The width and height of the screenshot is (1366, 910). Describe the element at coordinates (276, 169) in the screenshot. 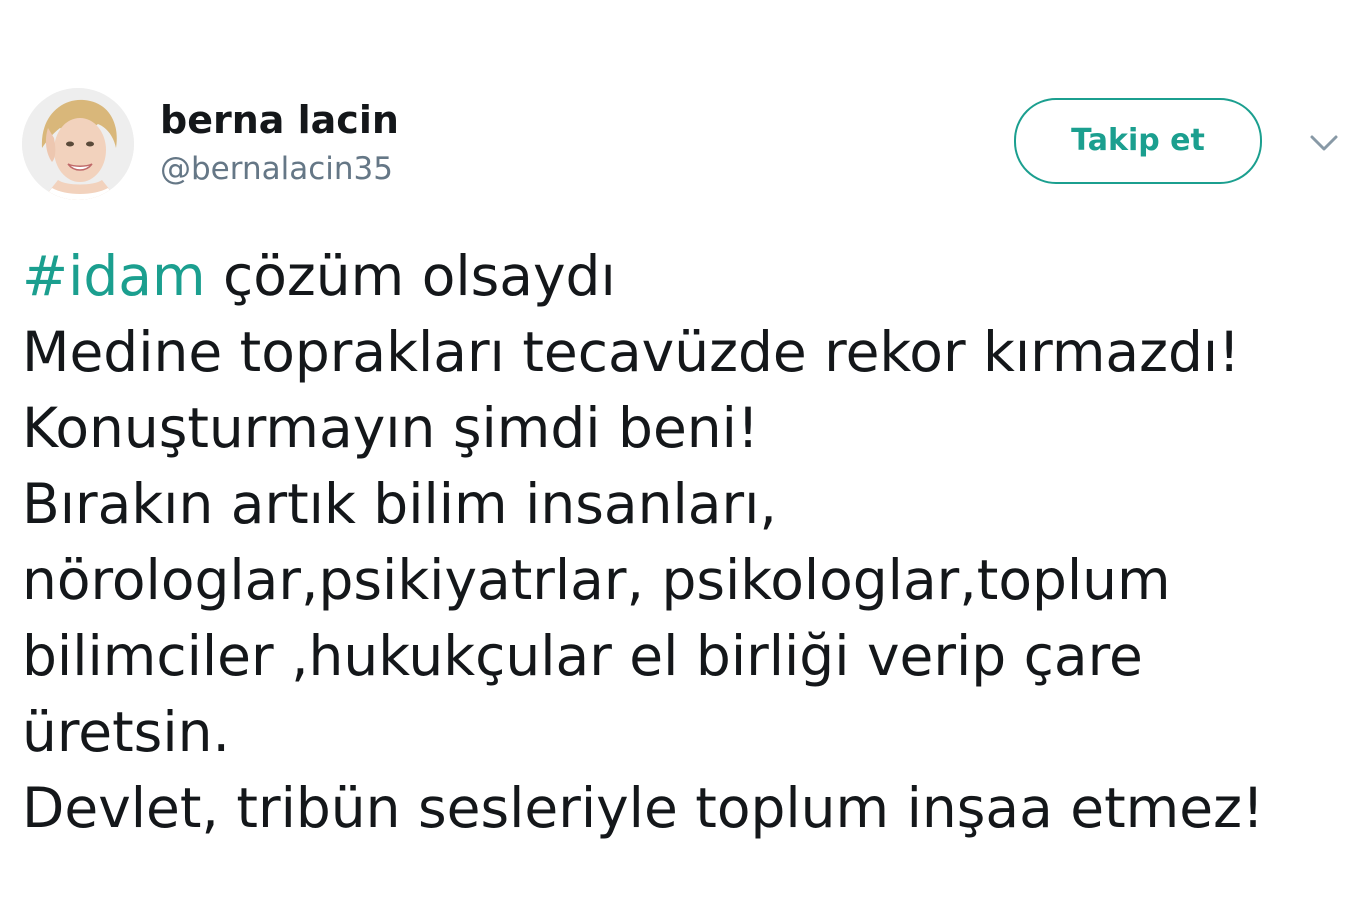

I see `user-handle: @bernalacin35` at that location.